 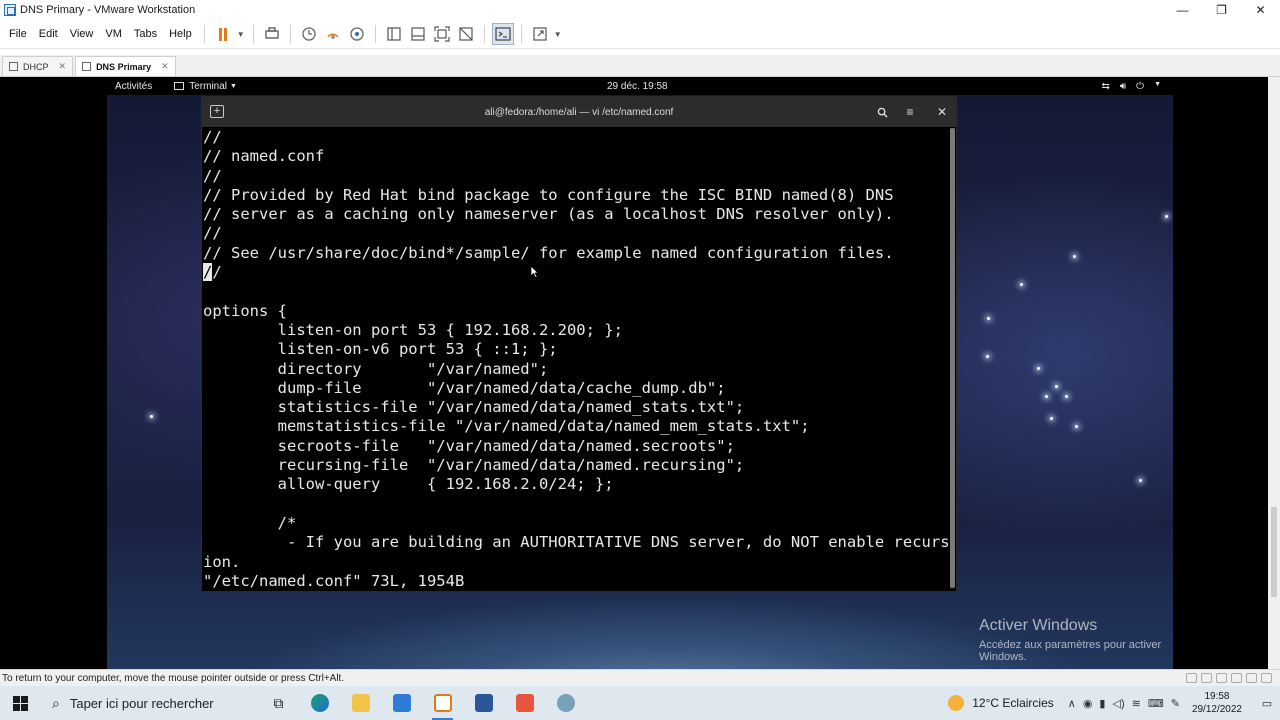 What do you see at coordinates (333, 34) in the screenshot?
I see `revert-snapshot-icon` at bounding box center [333, 34].